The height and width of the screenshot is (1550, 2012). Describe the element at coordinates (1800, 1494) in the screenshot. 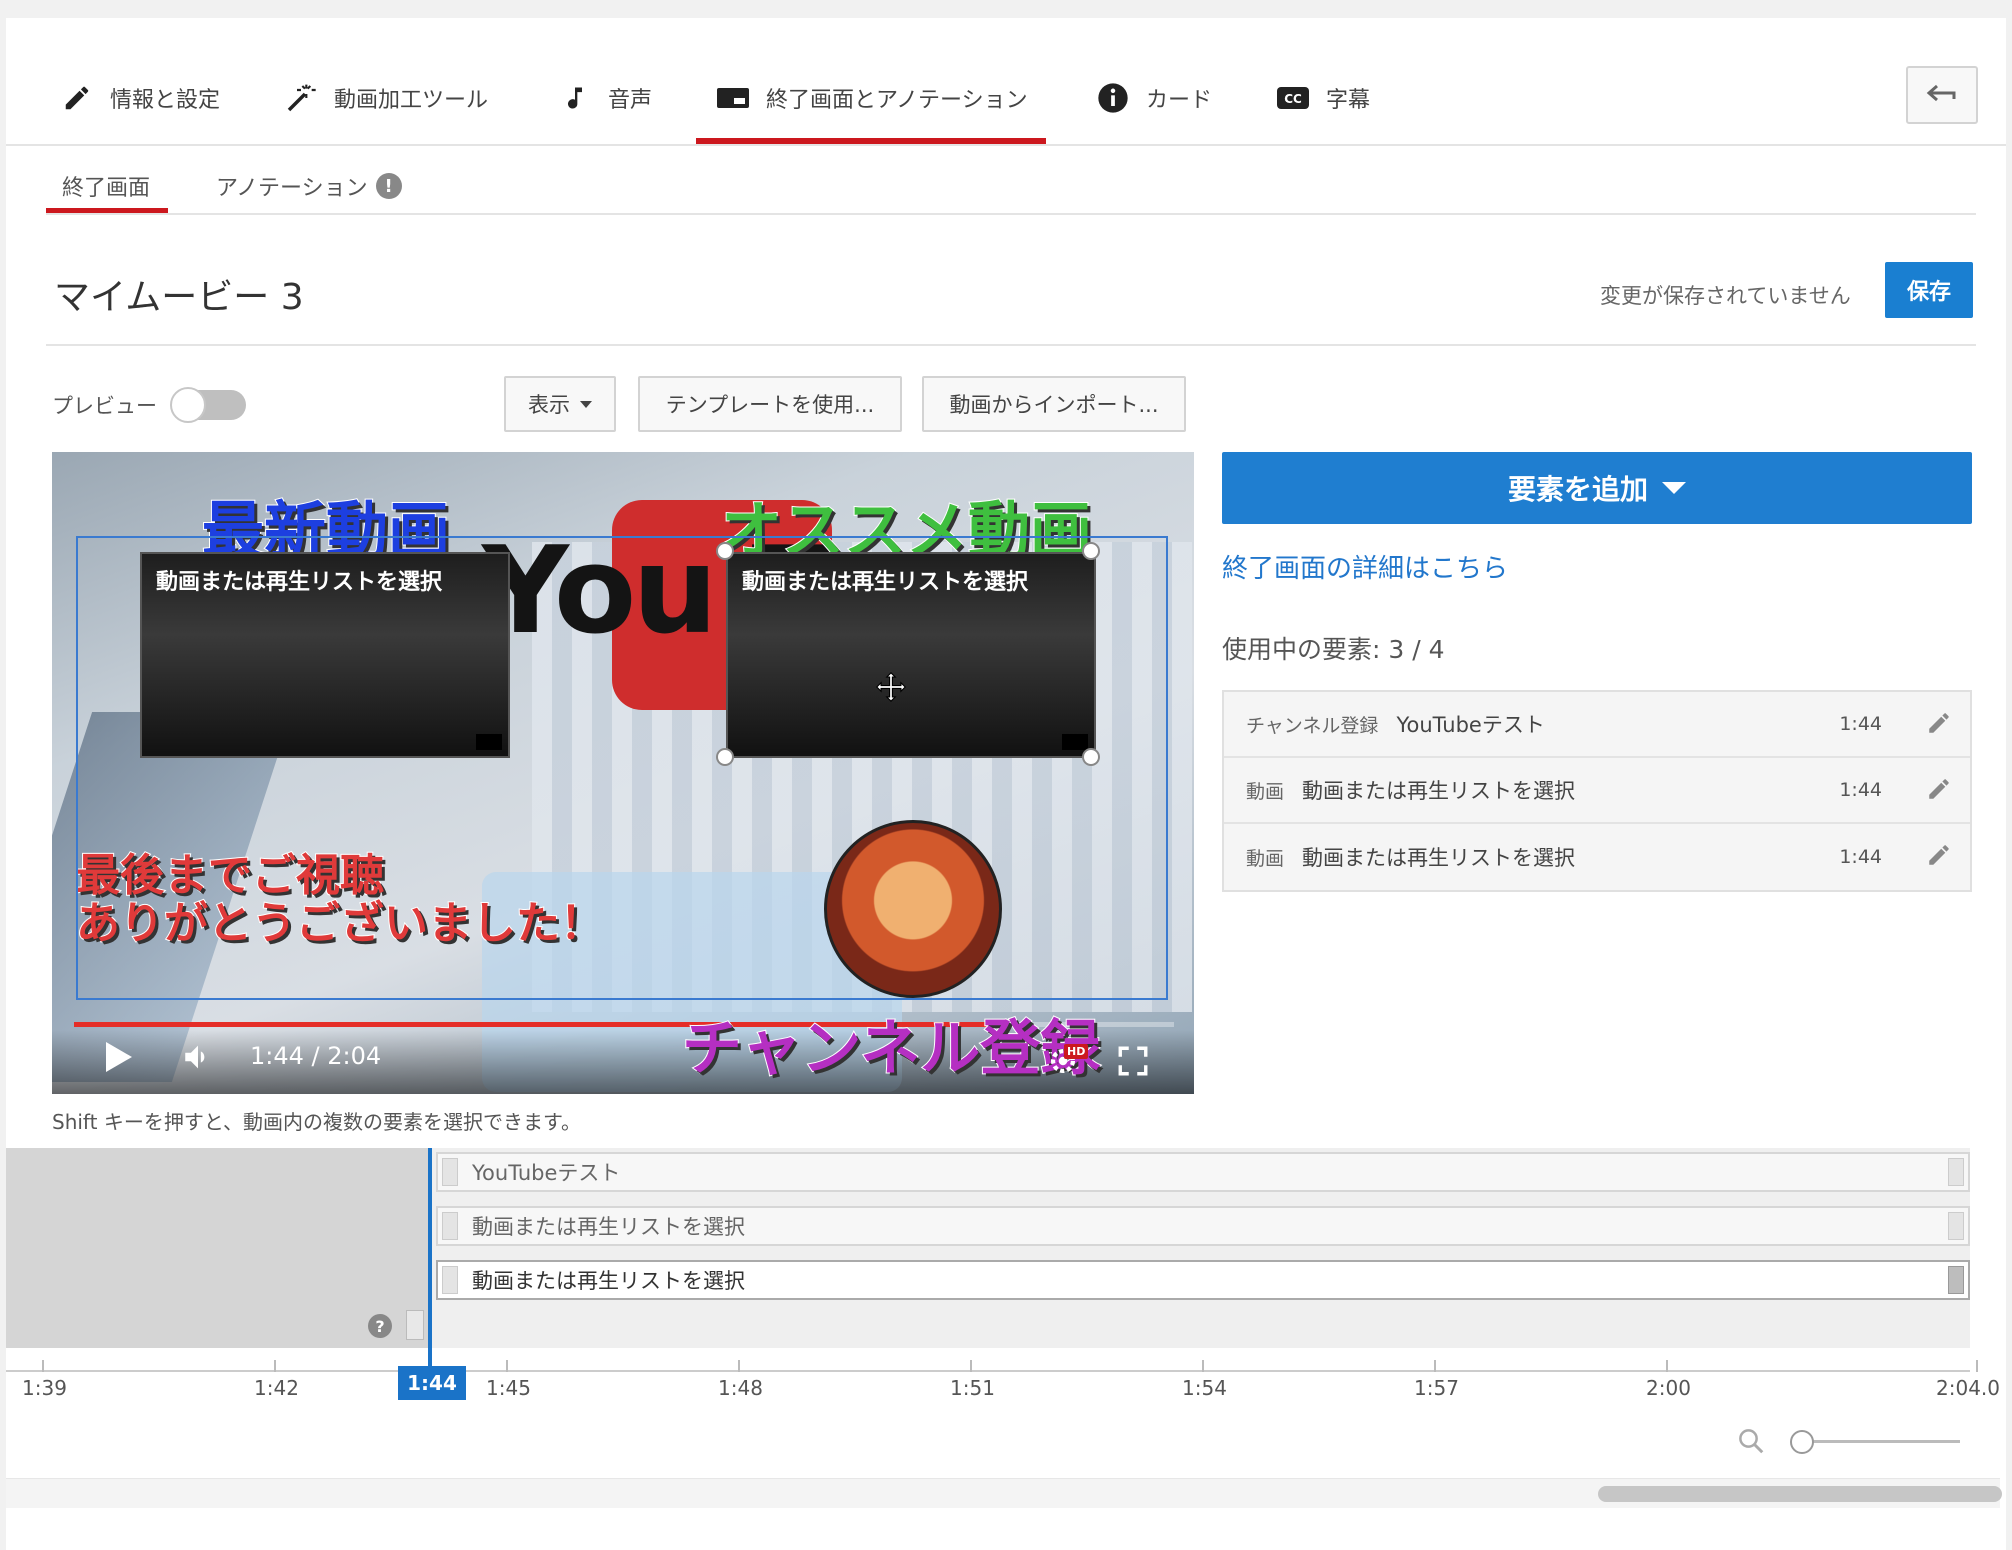

I see `horizontal-scrollbar` at that location.